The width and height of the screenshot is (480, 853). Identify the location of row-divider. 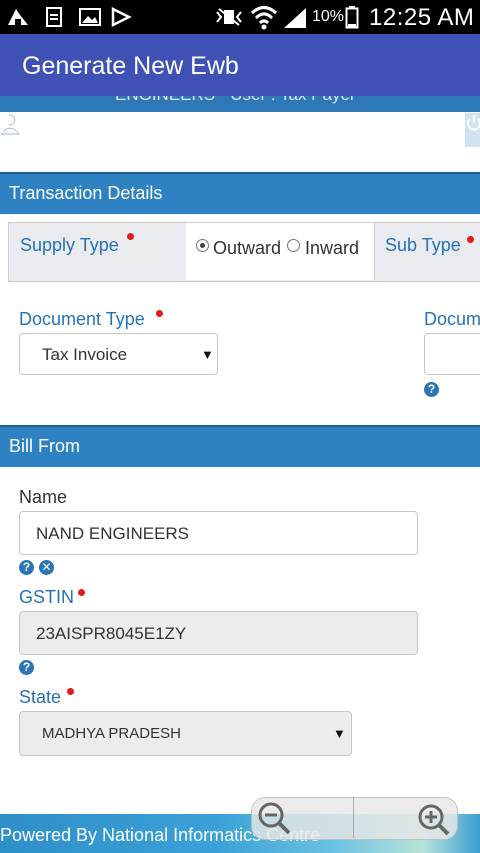
(374, 251).